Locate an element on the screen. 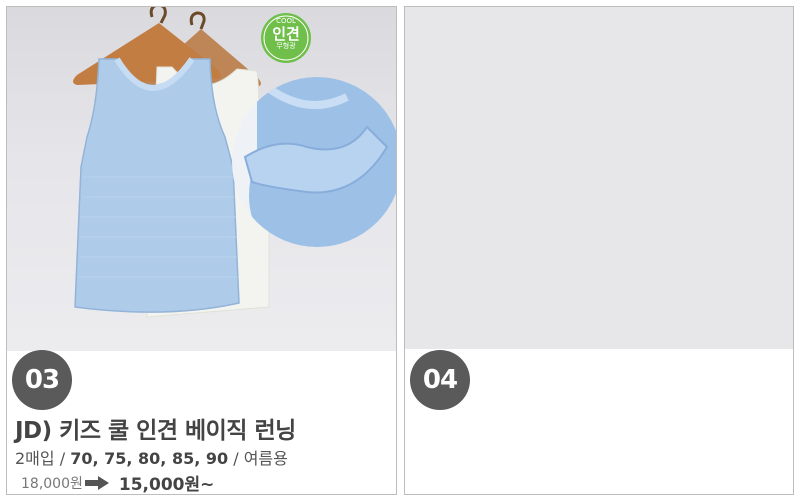  product-details: 2매입 / 70, 75, 80, 85, 90 / 여름용 is located at coordinates (151, 457).